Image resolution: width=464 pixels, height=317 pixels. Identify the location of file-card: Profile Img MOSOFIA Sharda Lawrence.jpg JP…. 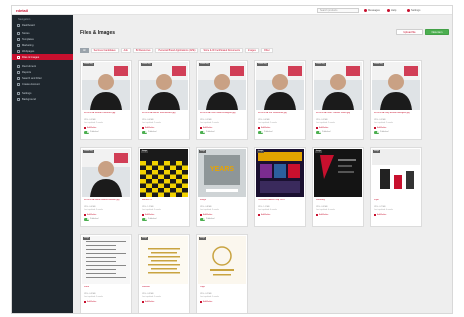
(106, 100).